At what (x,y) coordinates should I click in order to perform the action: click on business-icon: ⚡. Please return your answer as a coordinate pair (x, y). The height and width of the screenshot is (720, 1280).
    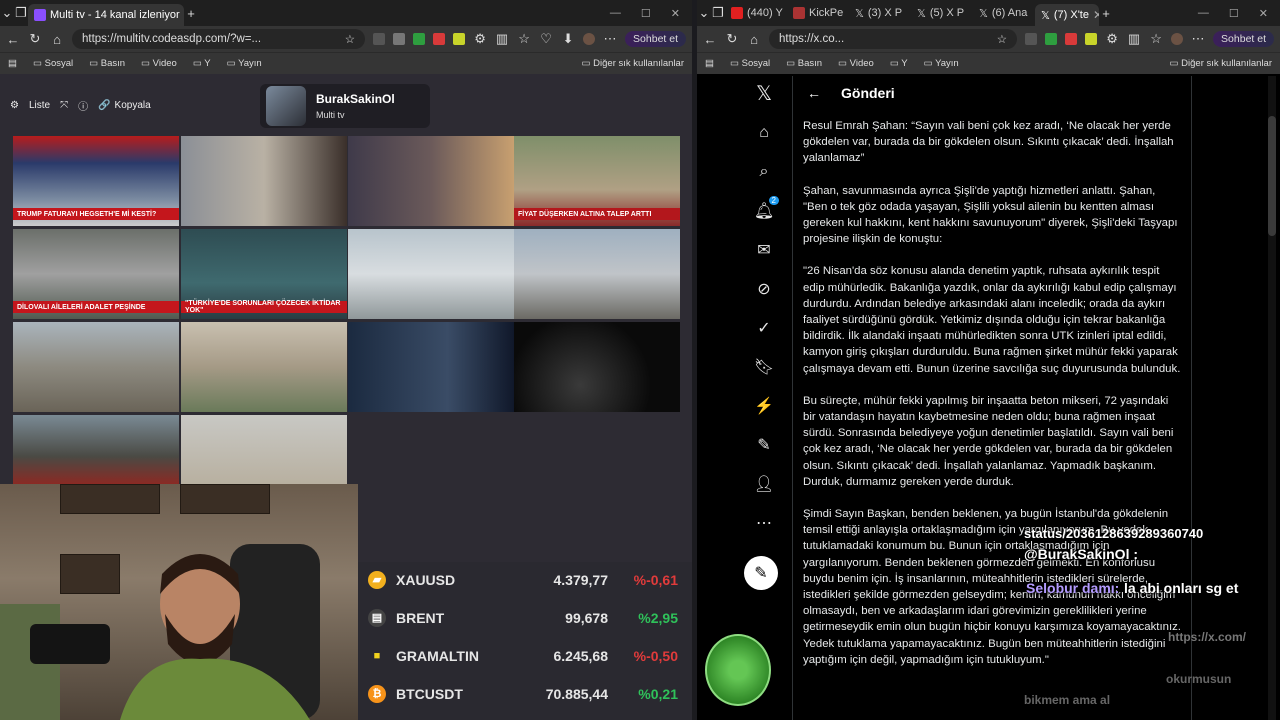
    Looking at the image, I should click on (764, 406).